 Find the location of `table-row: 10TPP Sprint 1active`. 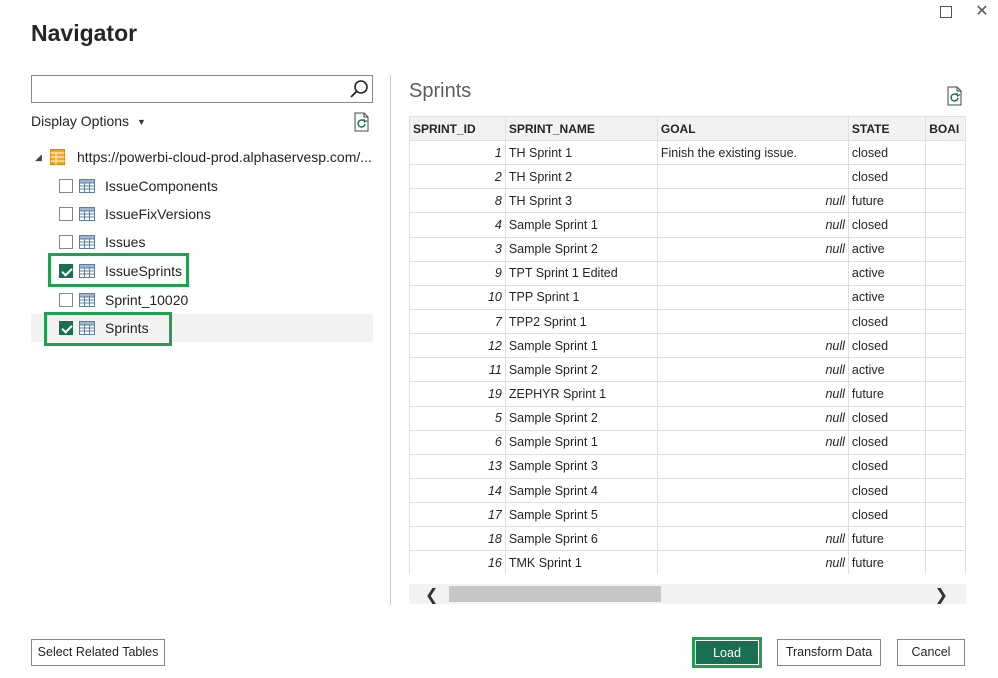

table-row: 10TPP Sprint 1active is located at coordinates (688, 297).